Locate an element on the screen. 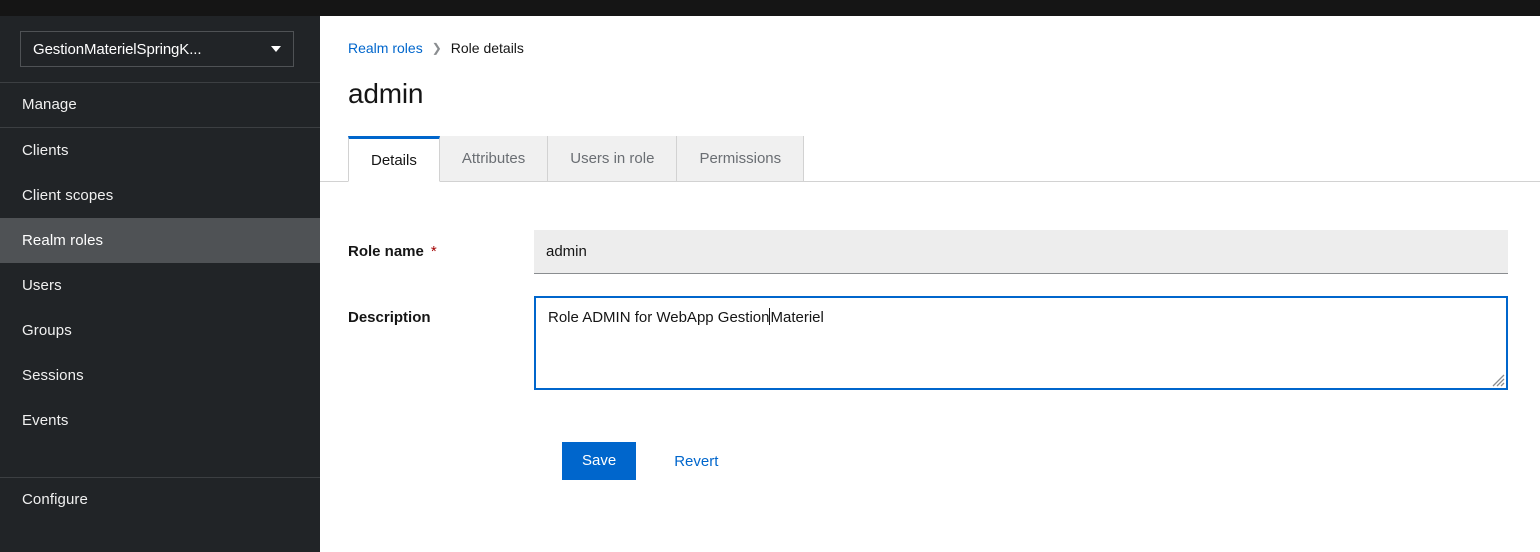  nav-section-title-manage: Manage is located at coordinates (49, 104).